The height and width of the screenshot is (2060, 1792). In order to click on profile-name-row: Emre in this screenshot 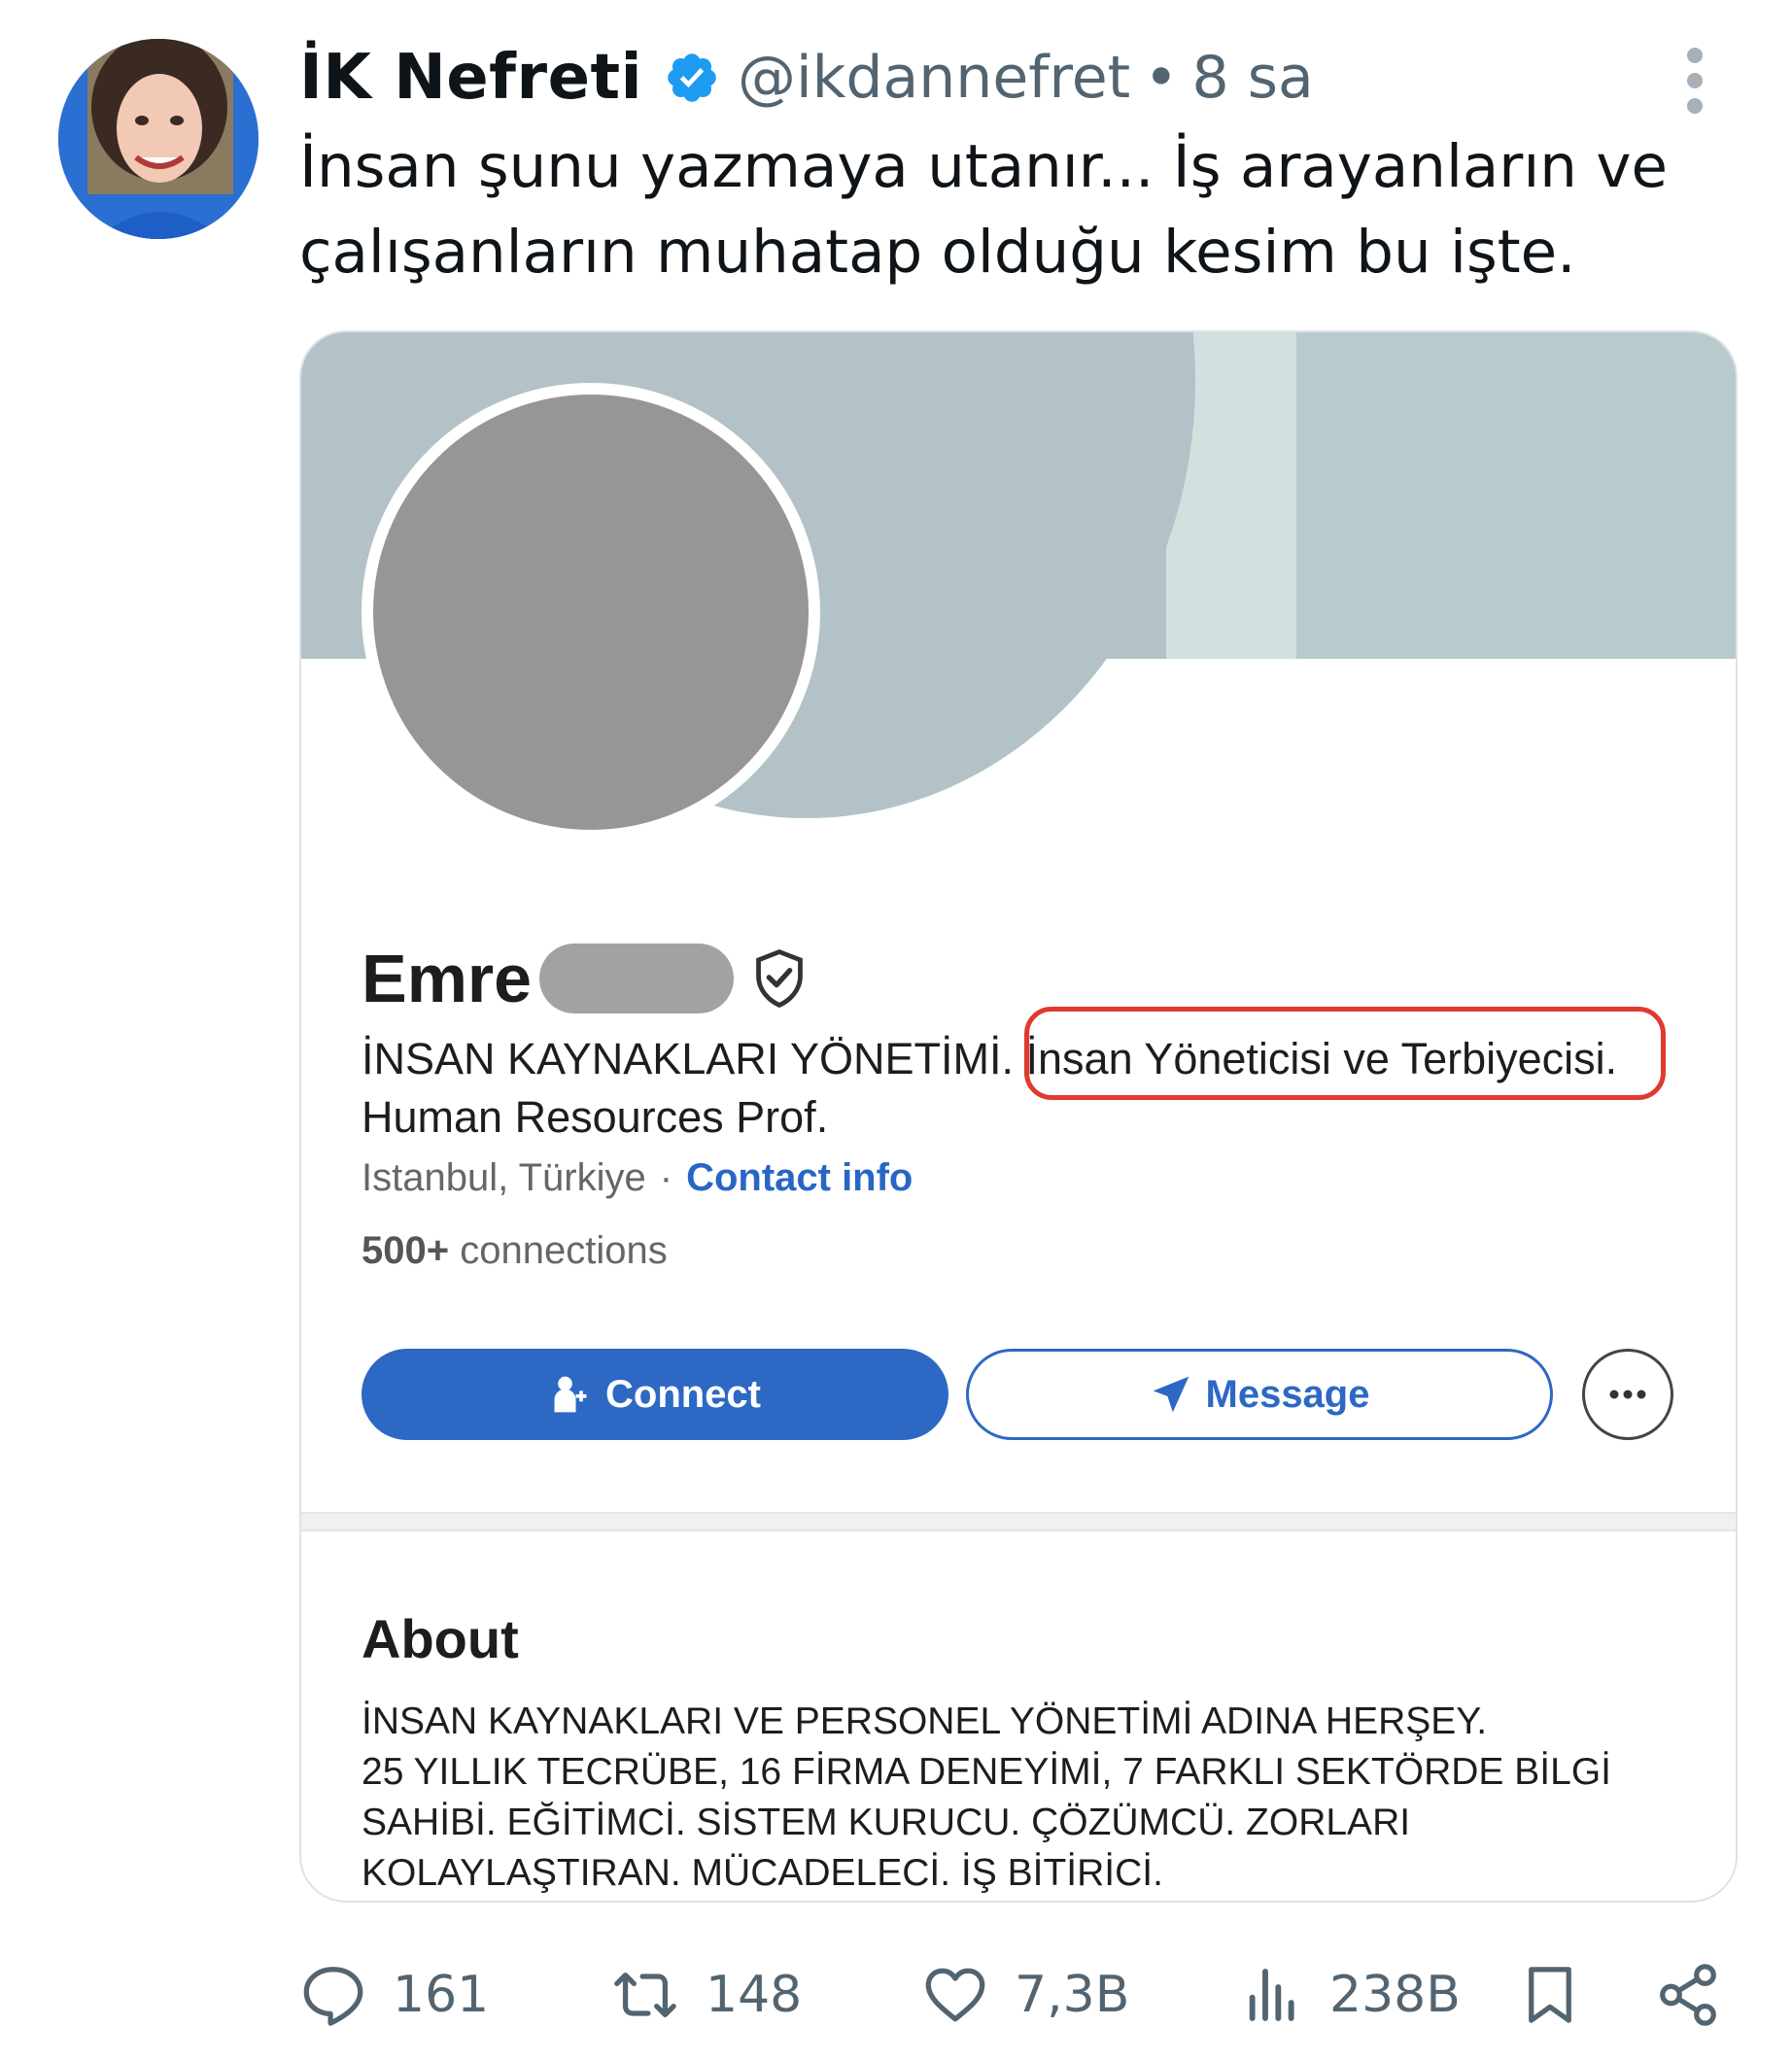, I will do `click(585, 978)`.